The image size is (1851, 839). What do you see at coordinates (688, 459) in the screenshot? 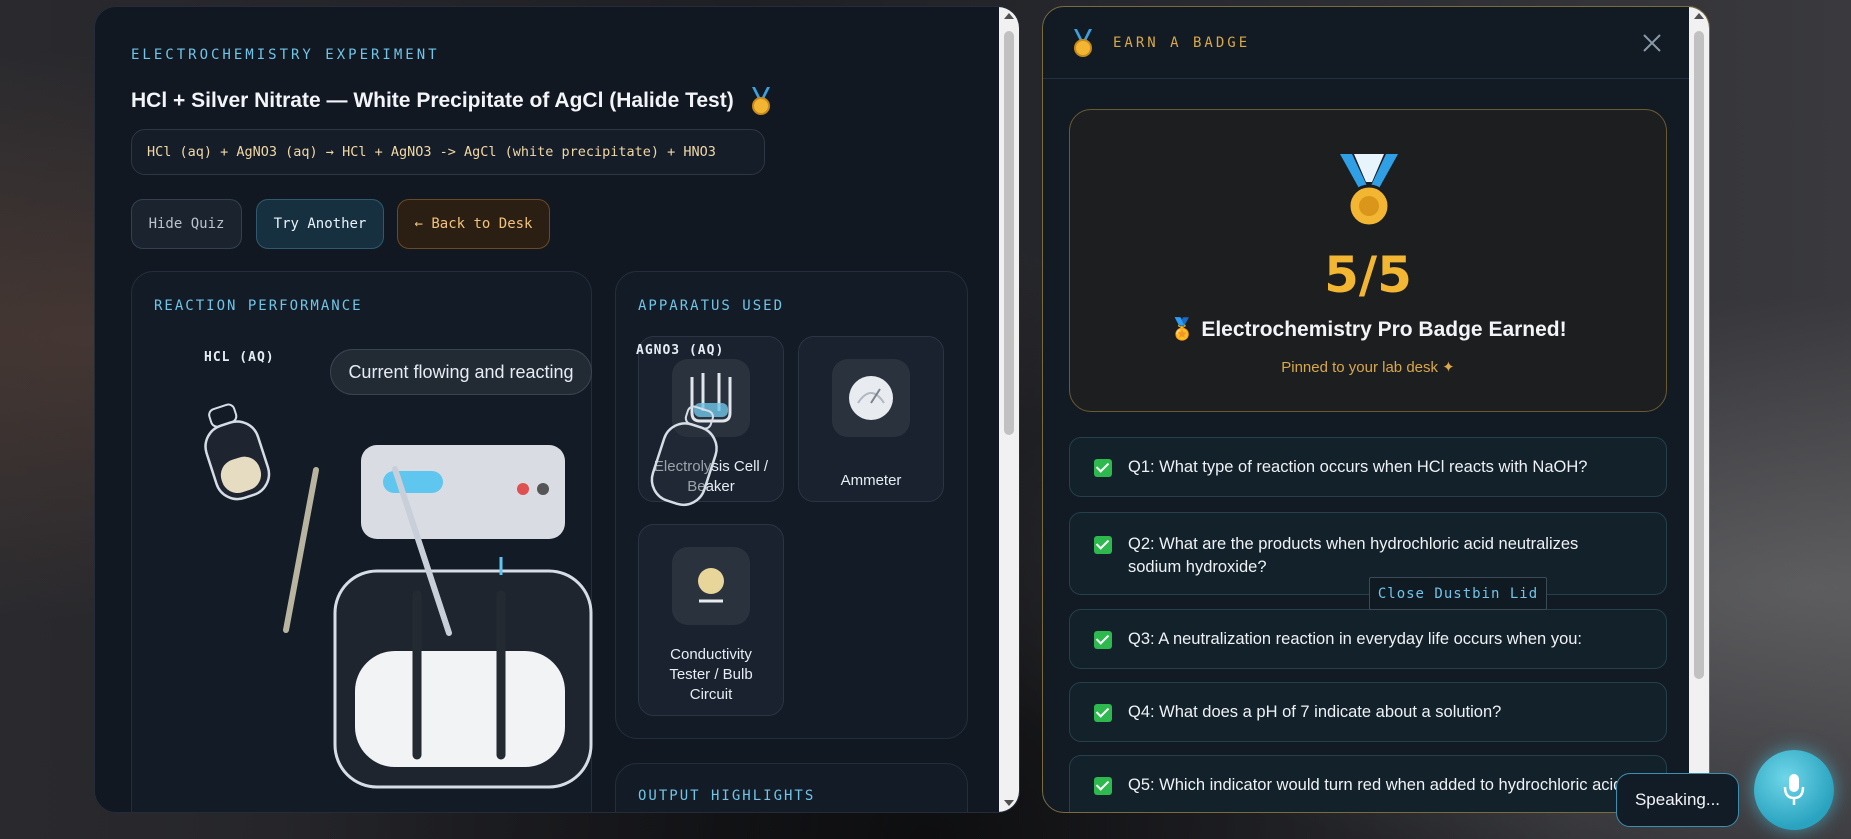
I see `agno3-bottle-icon` at bounding box center [688, 459].